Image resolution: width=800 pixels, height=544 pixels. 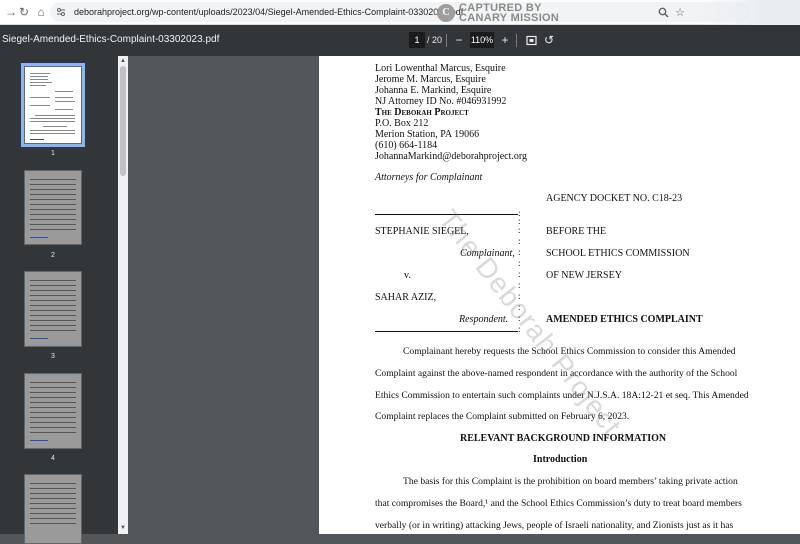 What do you see at coordinates (509, 17) in the screenshot?
I see `watermark-line-2: CANARY MISSION` at bounding box center [509, 17].